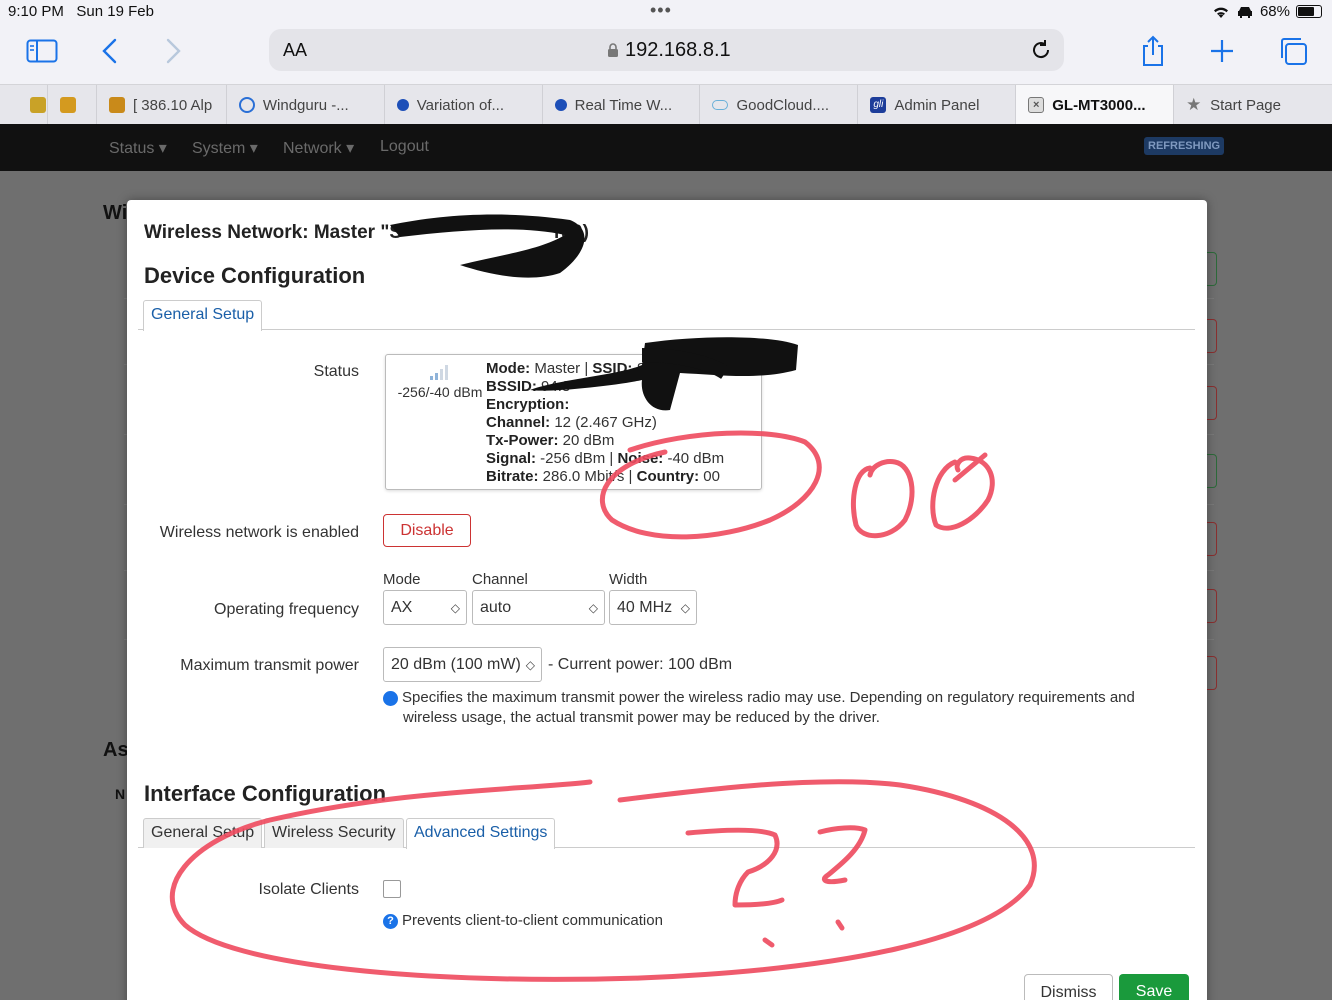 This screenshot has width=1332, height=1000. What do you see at coordinates (404, 147) in the screenshot?
I see `nav-logout: Logout` at bounding box center [404, 147].